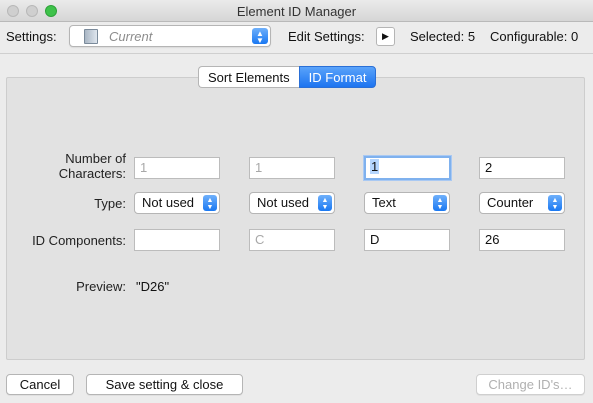  I want to click on component-field-3: D, so click(407, 240).